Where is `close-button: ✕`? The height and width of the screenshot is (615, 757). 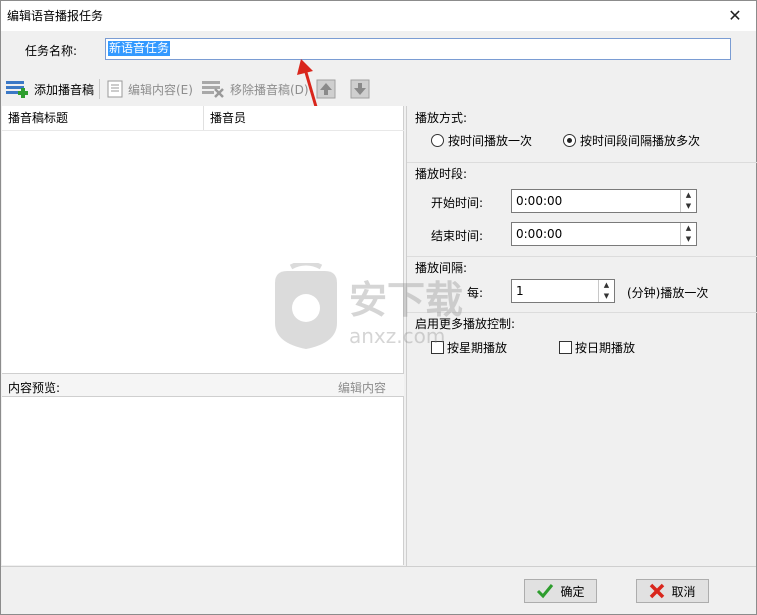 close-button: ✕ is located at coordinates (735, 15).